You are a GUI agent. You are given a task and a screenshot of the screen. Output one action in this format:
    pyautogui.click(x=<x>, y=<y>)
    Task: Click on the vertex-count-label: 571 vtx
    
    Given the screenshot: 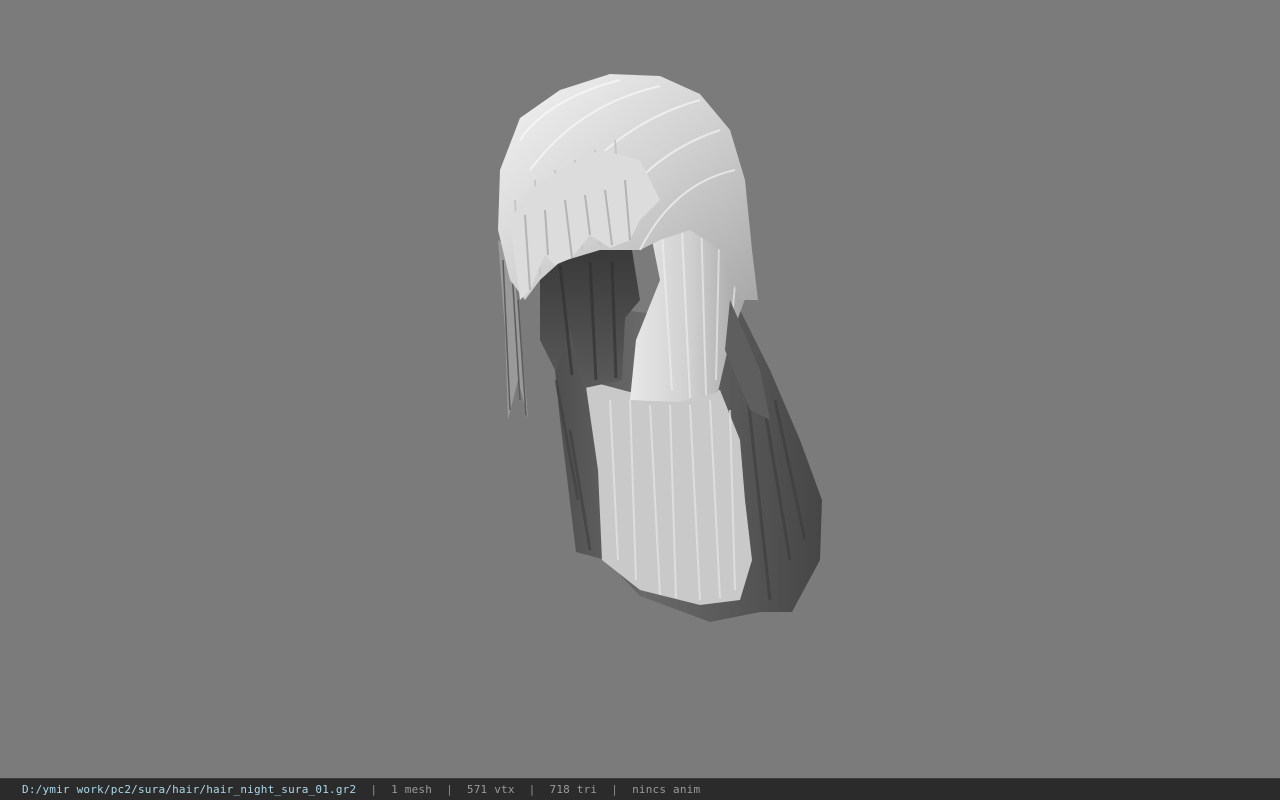 What is the action you would take?
    pyautogui.click(x=490, y=789)
    